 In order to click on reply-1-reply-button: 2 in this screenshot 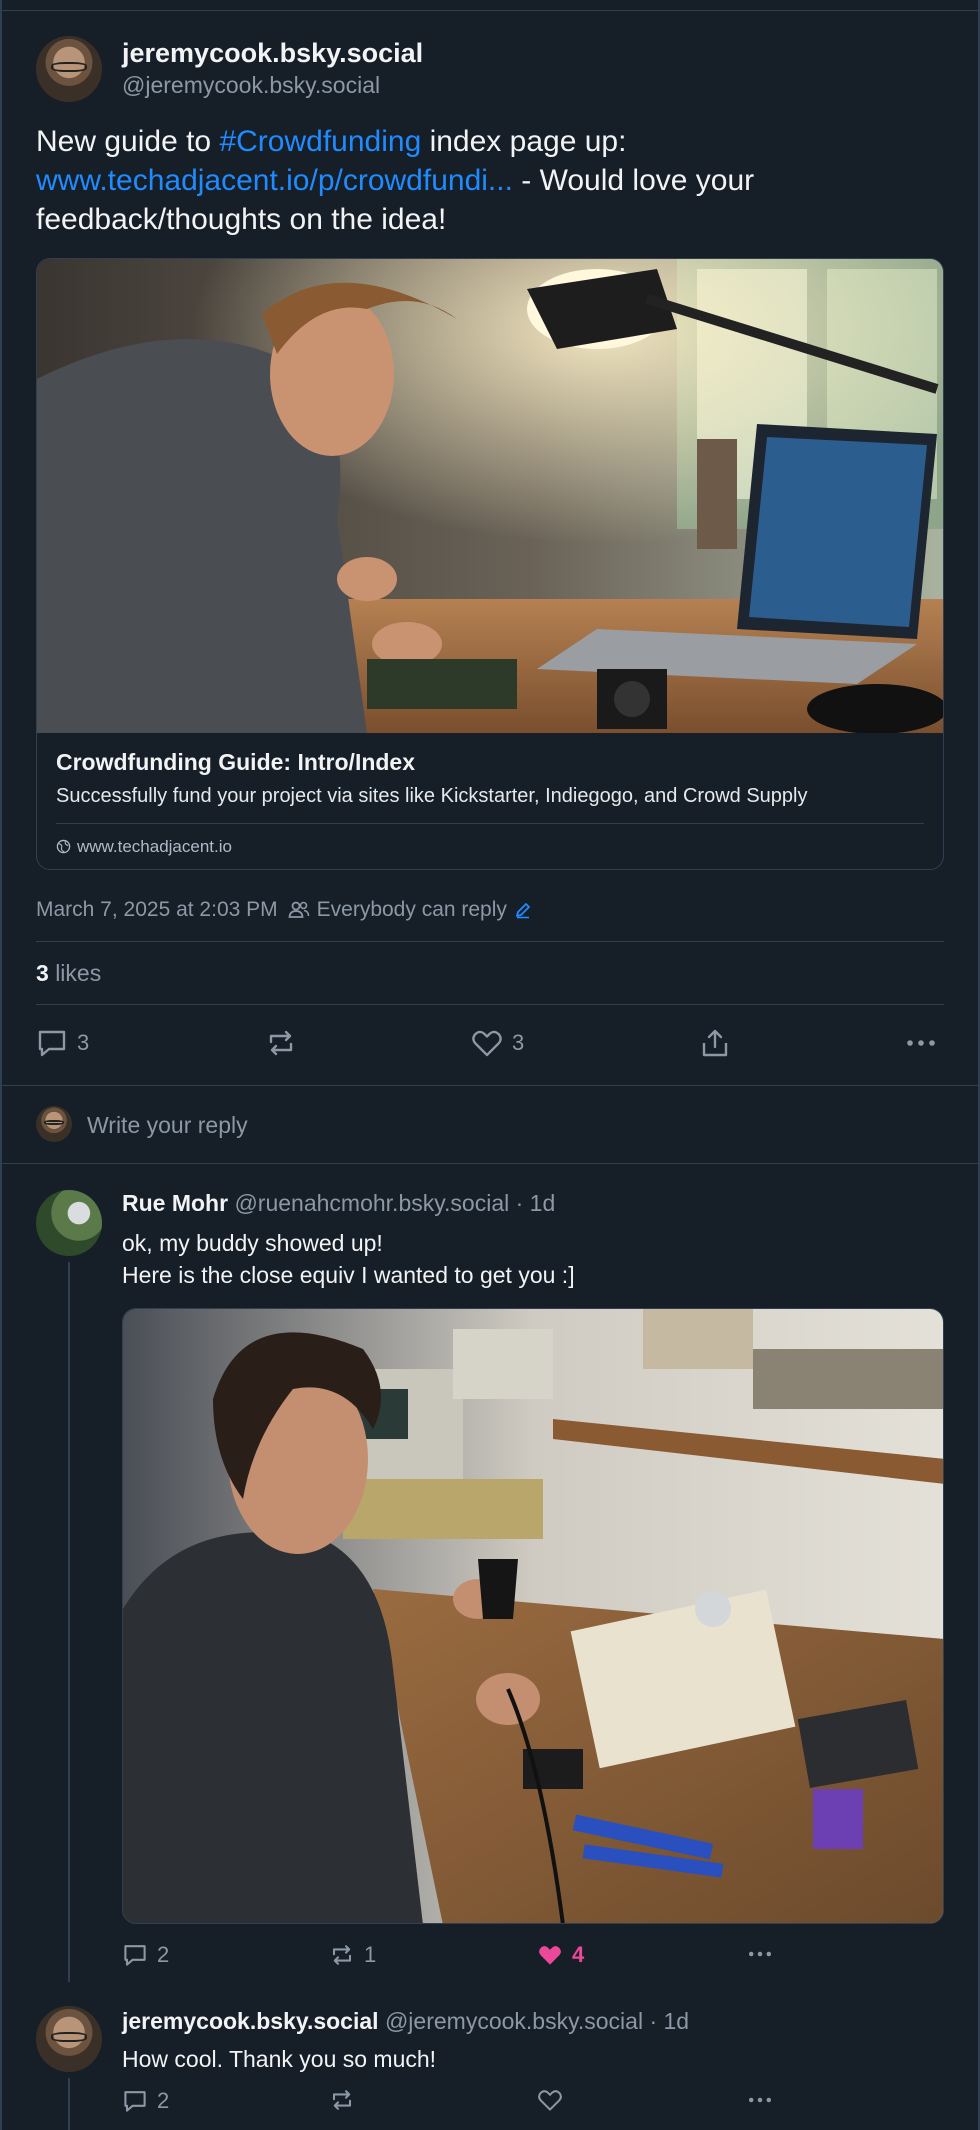, I will do `click(145, 1955)`.